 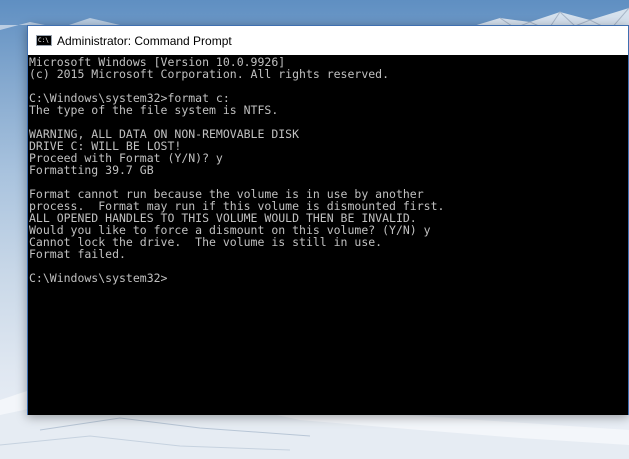 What do you see at coordinates (91, 170) in the screenshot?
I see `console-line: Formatting 39.7 GB` at bounding box center [91, 170].